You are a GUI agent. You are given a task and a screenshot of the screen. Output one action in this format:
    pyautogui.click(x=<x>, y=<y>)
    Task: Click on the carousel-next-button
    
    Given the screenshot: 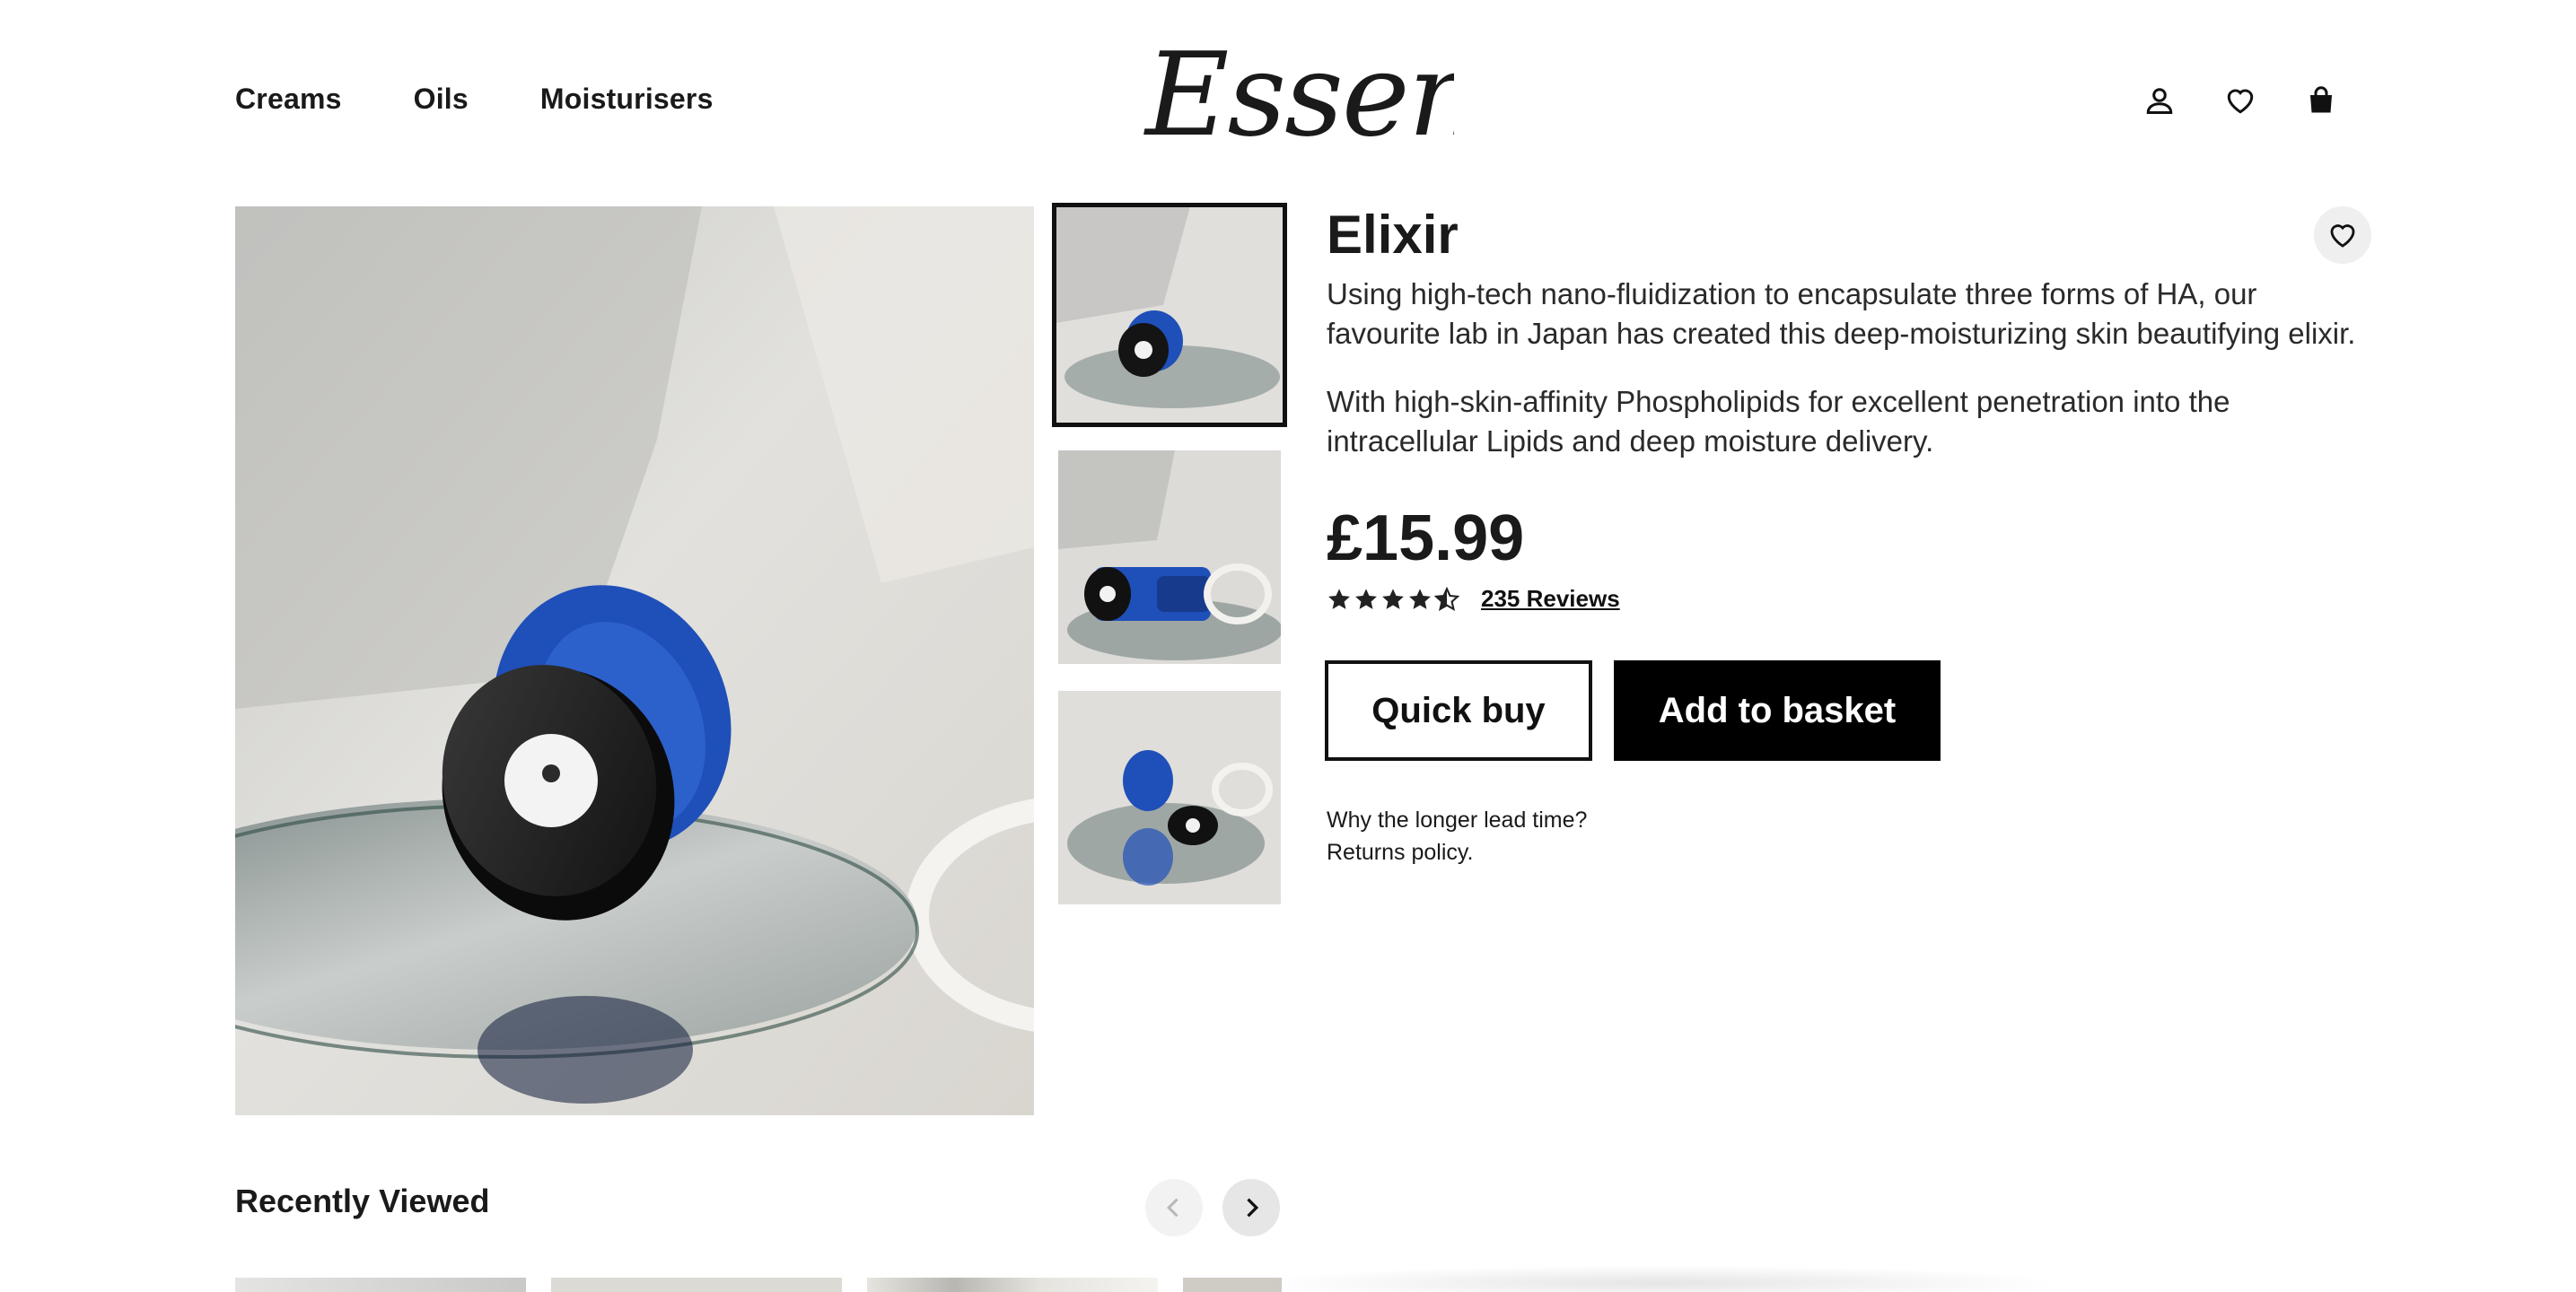 What is the action you would take?
    pyautogui.click(x=1251, y=1207)
    